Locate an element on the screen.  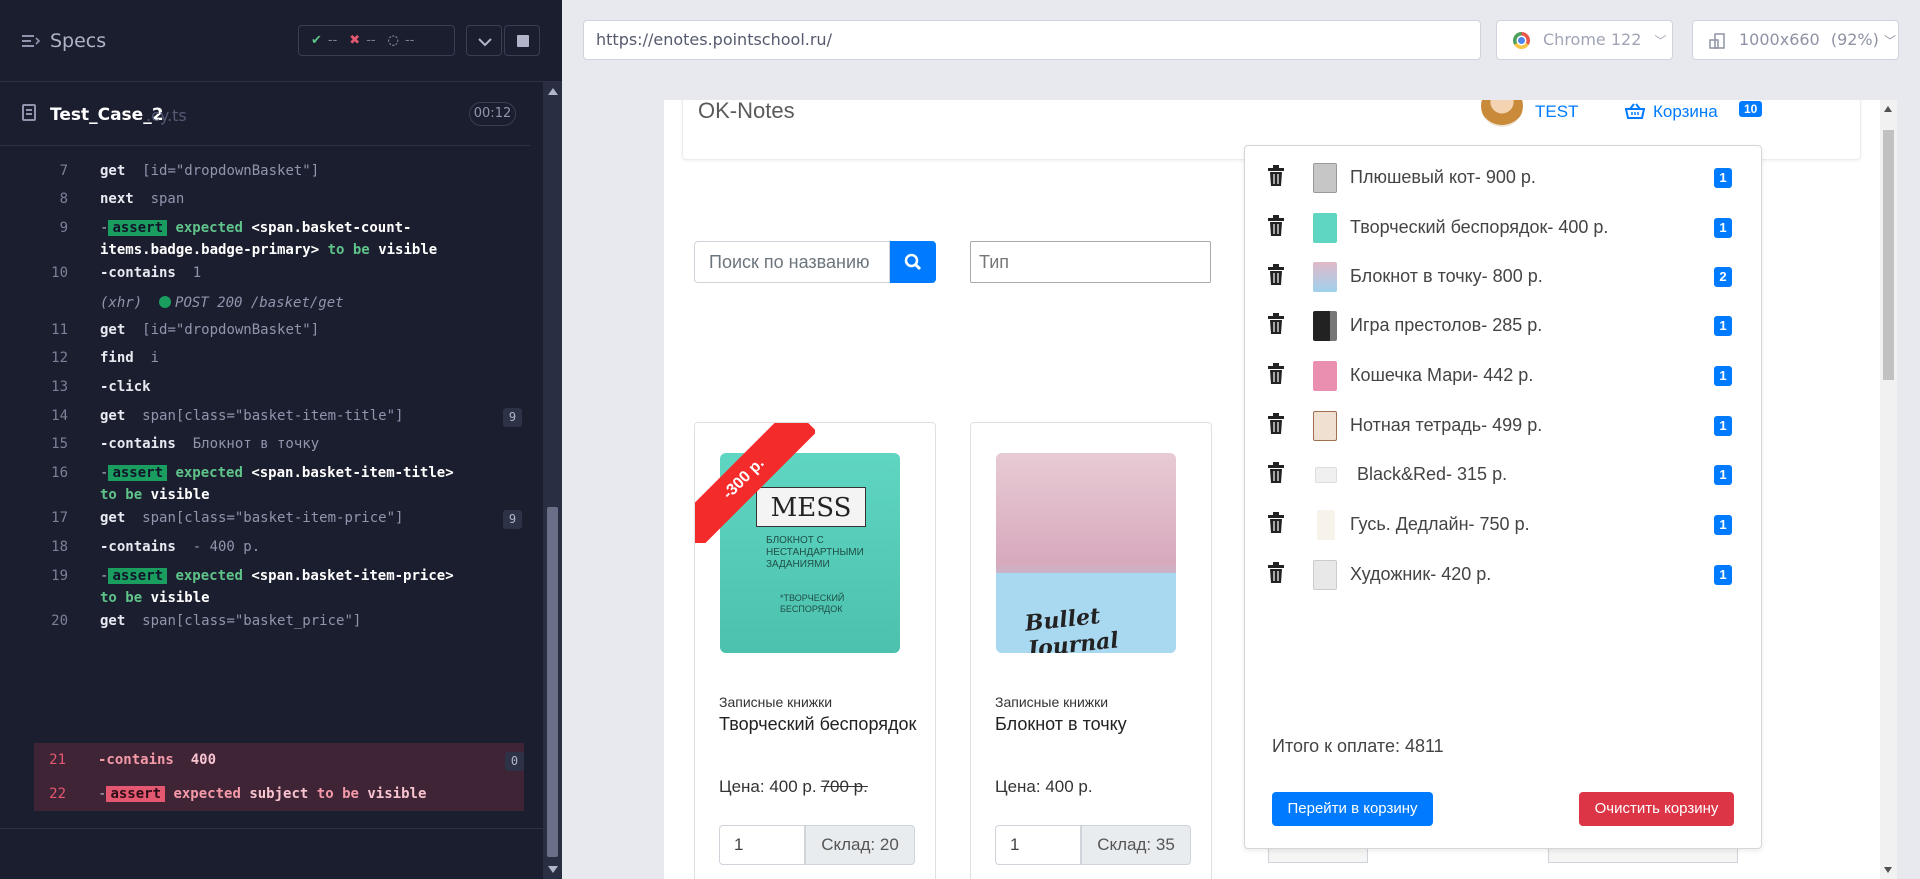
basket-item-title: Кошечка Мари- 442 р. is located at coordinates (1442, 375).